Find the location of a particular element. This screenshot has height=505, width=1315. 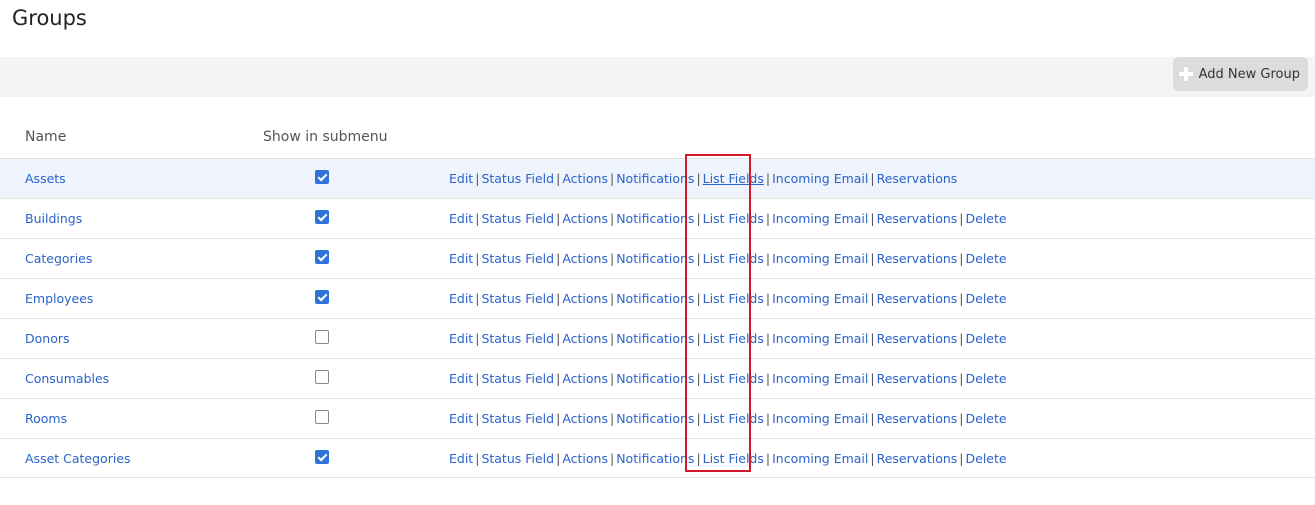

group-name-link: Asset Categories is located at coordinates (78, 458).